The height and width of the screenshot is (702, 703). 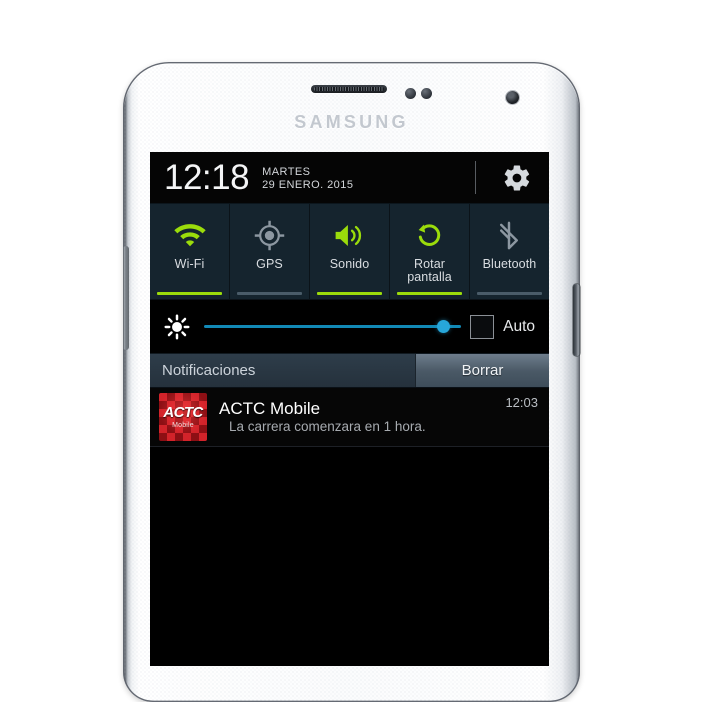 I want to click on toggle-label-gps: GPS, so click(x=269, y=264).